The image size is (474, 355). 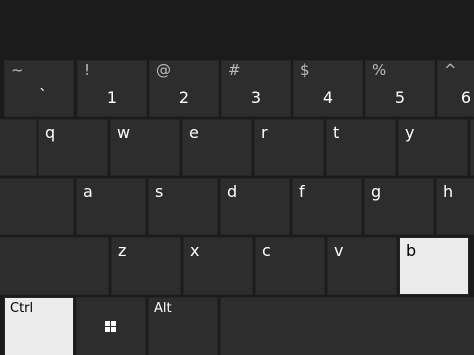 I want to click on key-char: w, so click(x=124, y=132).